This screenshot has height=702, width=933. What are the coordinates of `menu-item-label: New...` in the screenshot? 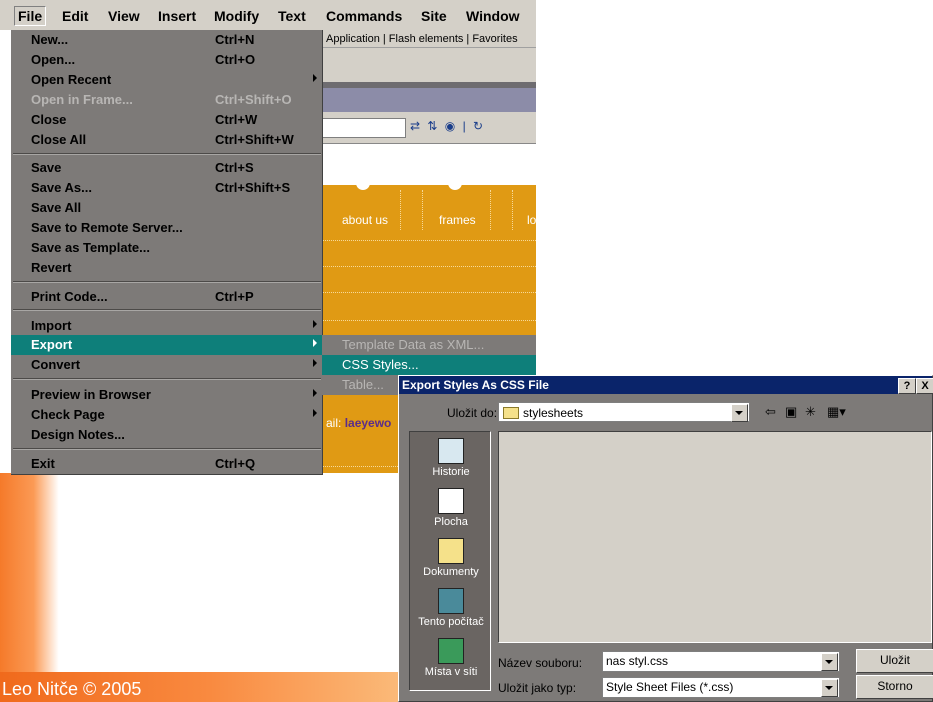 It's located at (50, 39).